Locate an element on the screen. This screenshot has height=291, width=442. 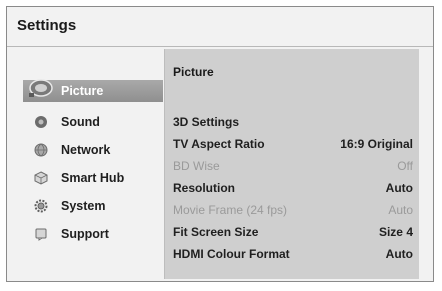
support-icon is located at coordinates (41, 234).